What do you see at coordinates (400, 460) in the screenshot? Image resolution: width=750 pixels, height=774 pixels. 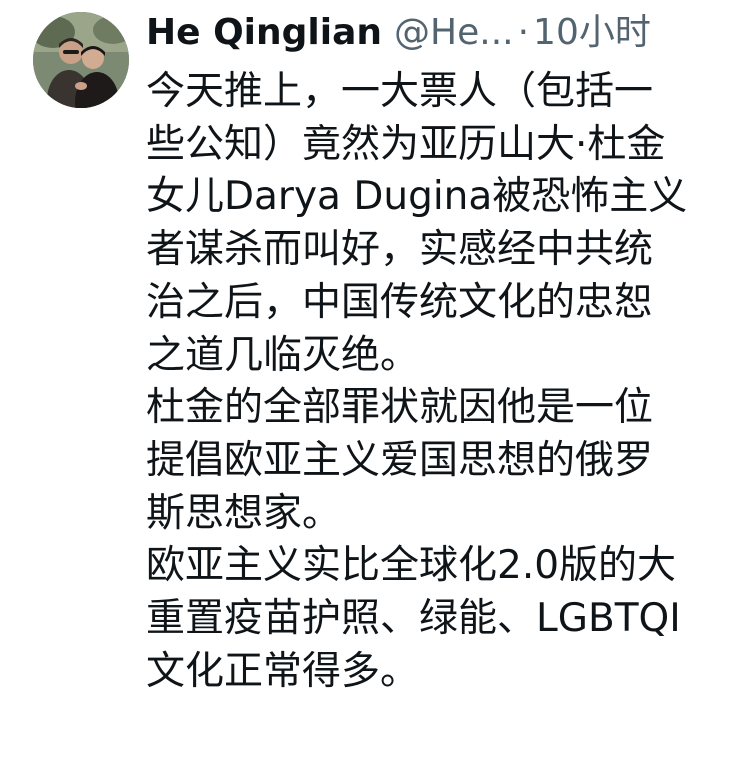 I see `tweet-paragraph: 杜金的全部罪状就因他是一位 提倡欧亚主义爱国思想的俄罗 斯思想家。` at bounding box center [400, 460].